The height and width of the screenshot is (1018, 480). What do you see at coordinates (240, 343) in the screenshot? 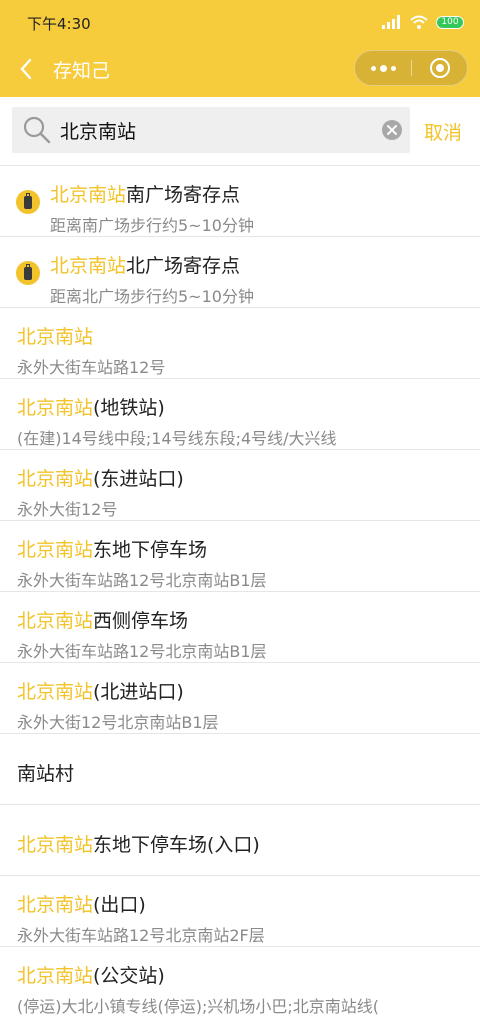
I see `list-item: 北京南站 永外大街车站路12号` at bounding box center [240, 343].